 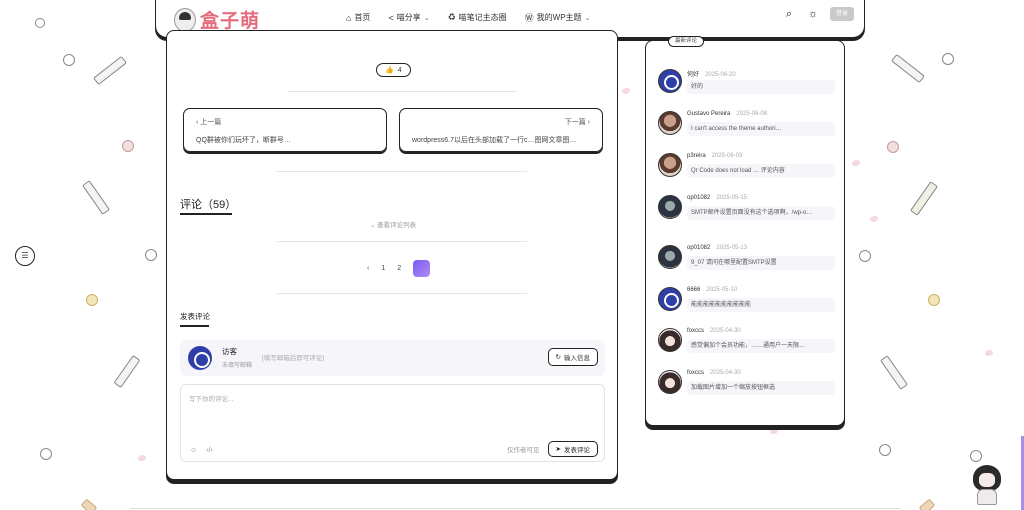 What do you see at coordinates (722, 290) in the screenshot?
I see `comment-date: 2025-05-10` at bounding box center [722, 290].